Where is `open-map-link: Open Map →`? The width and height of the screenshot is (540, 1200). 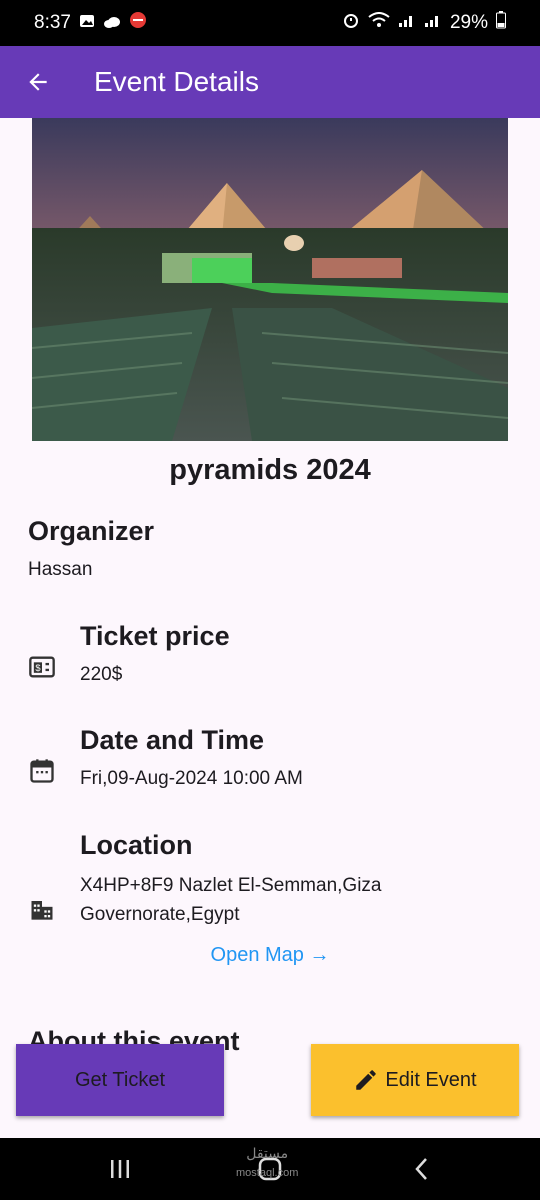
open-map-link: Open Map → is located at coordinates (270, 955).